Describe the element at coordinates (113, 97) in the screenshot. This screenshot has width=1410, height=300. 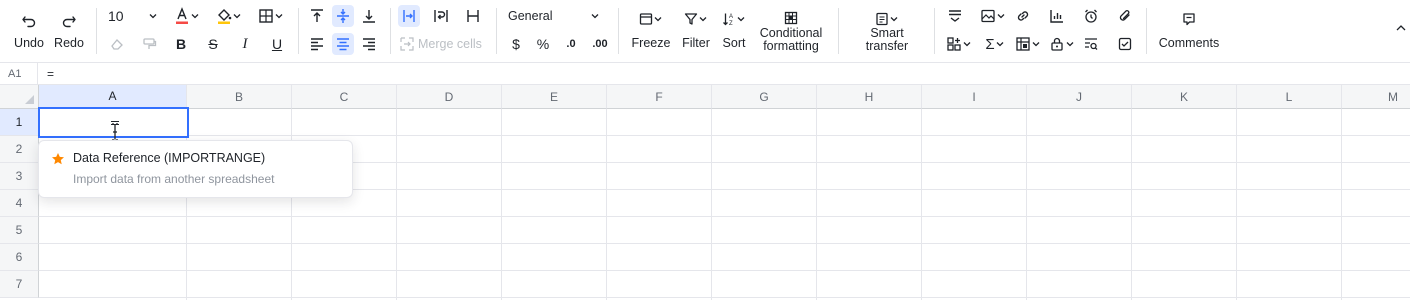
I see `column-header-a: A` at that location.